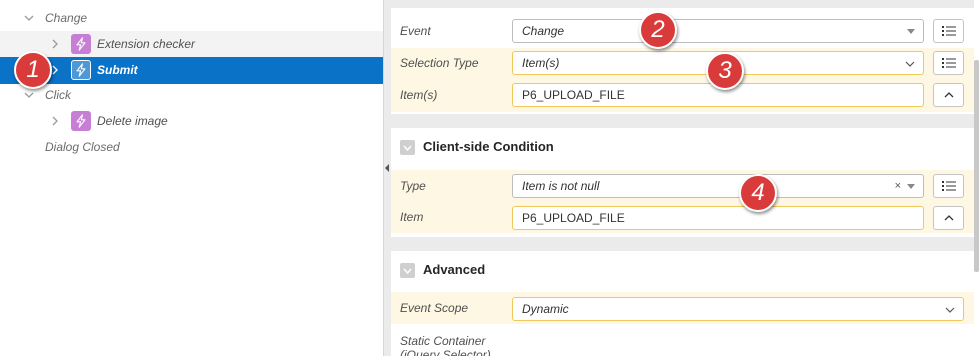  What do you see at coordinates (191, 121) in the screenshot?
I see `tree-node-delete-image: Delete image` at bounding box center [191, 121].